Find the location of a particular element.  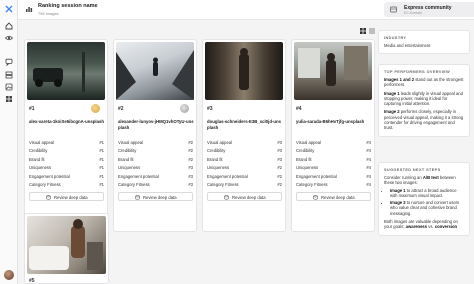

workspace-subtitle: EC-Kontakt is located at coordinates (413, 13).